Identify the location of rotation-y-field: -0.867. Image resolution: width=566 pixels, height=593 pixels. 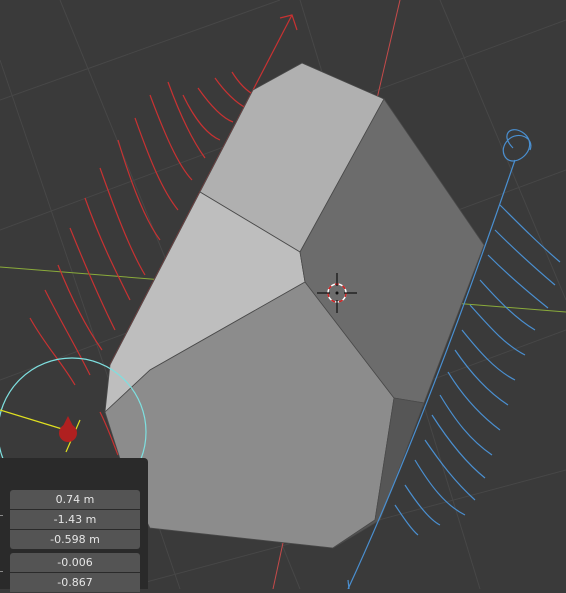
(75, 582).